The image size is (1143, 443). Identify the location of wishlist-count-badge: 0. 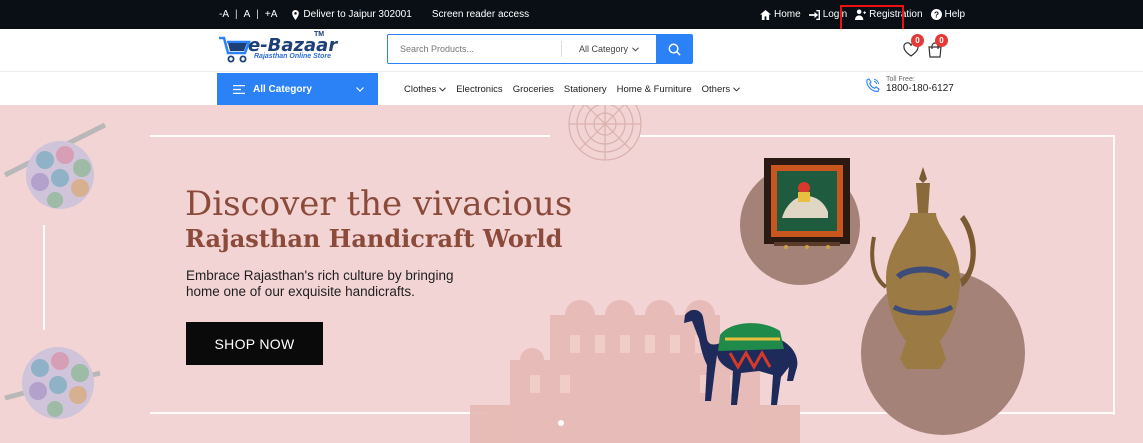
(917, 40).